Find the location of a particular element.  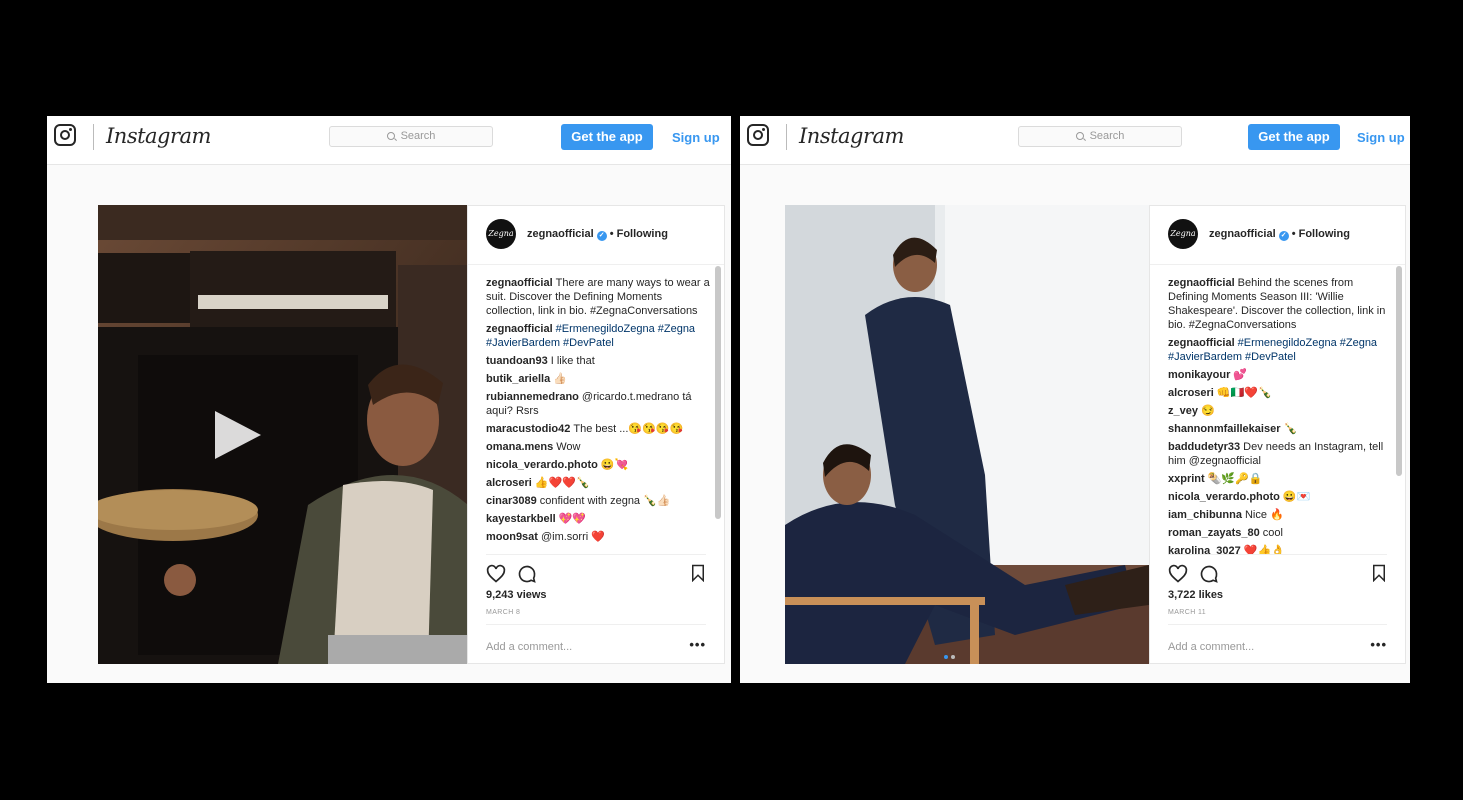

comment-user: cinar3089 is located at coordinates (511, 501).